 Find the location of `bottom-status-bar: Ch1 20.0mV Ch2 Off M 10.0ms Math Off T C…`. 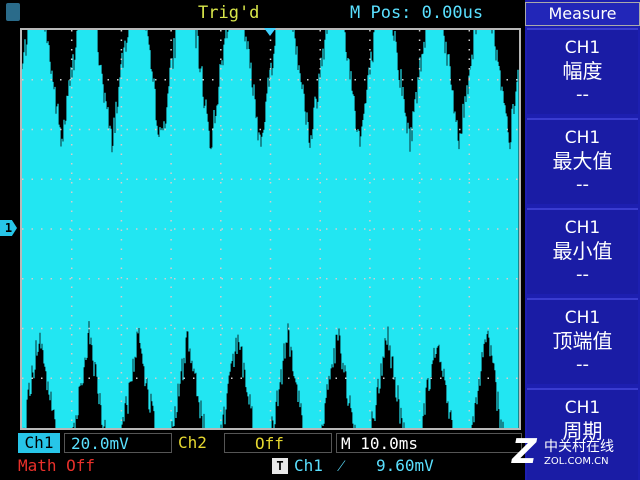

bottom-status-bar: Ch1 20.0mV Ch2 Off M 10.0ms Math Off T C… is located at coordinates (262, 456).